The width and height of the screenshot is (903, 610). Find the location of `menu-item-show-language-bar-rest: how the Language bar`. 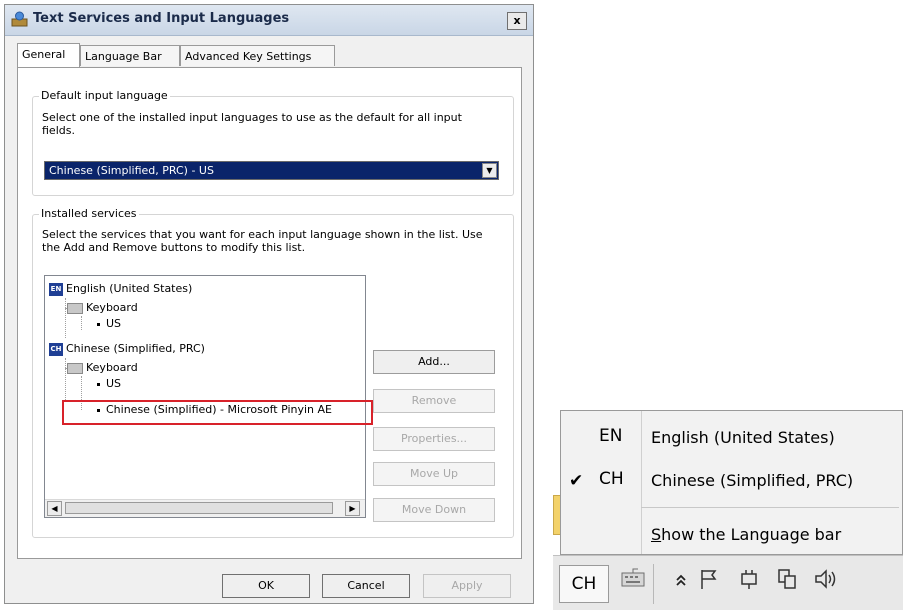

menu-item-show-language-bar-rest: how the Language bar is located at coordinates (751, 534).